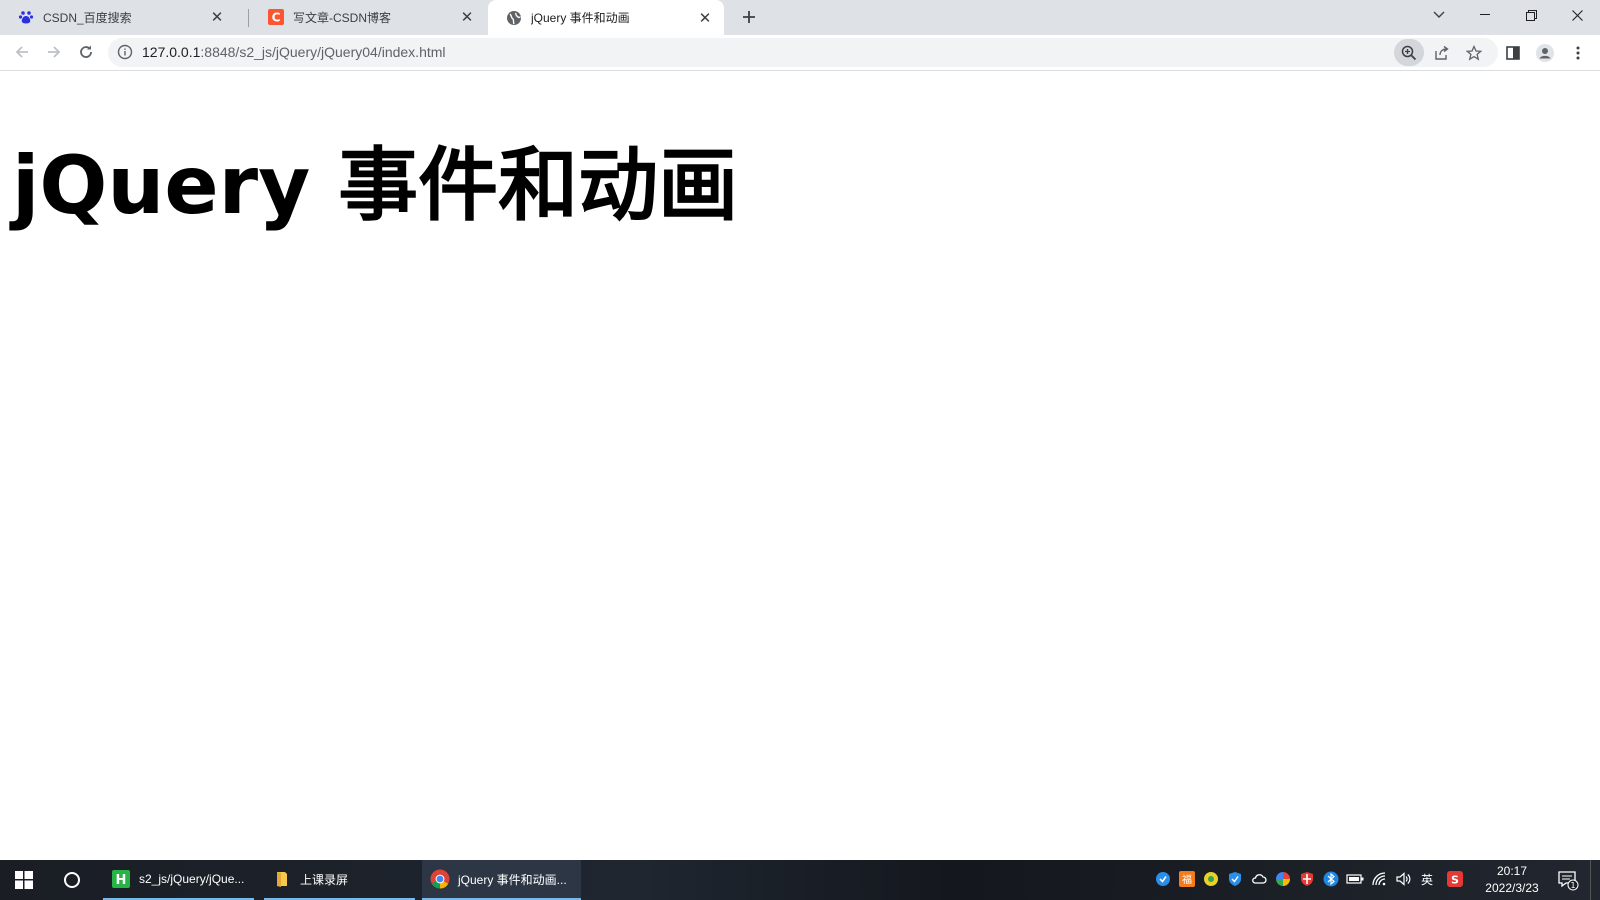 This screenshot has height=900, width=1600. What do you see at coordinates (282, 879) in the screenshot?
I see `folder-icon` at bounding box center [282, 879].